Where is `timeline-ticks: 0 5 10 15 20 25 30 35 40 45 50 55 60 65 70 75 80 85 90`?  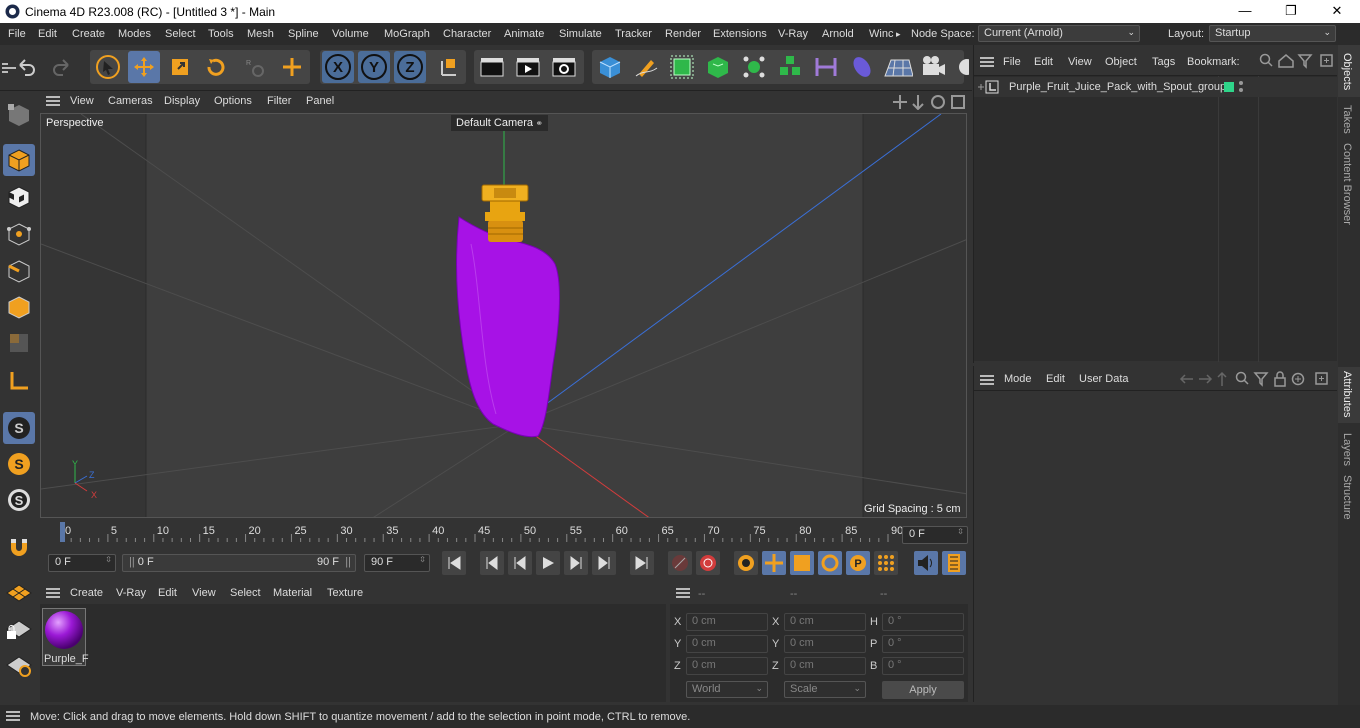
timeline-ticks: 0 5 10 15 20 25 30 35 40 45 50 55 60 65 70 75 80 85 90 is located at coordinates (476, 532).